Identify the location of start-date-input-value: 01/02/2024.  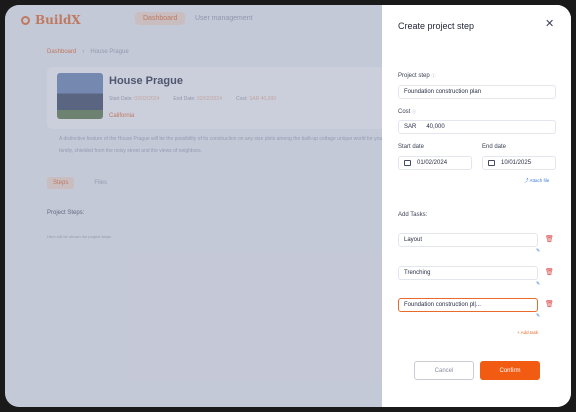
(432, 163).